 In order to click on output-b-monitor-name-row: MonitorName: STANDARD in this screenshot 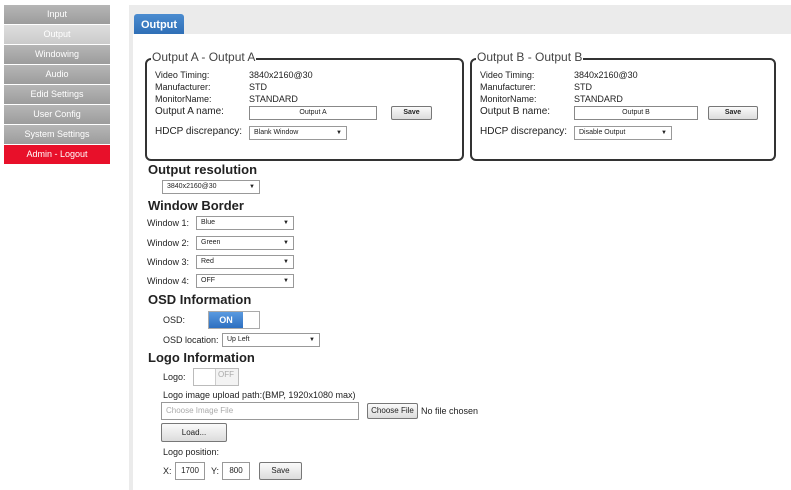, I will do `click(551, 99)`.